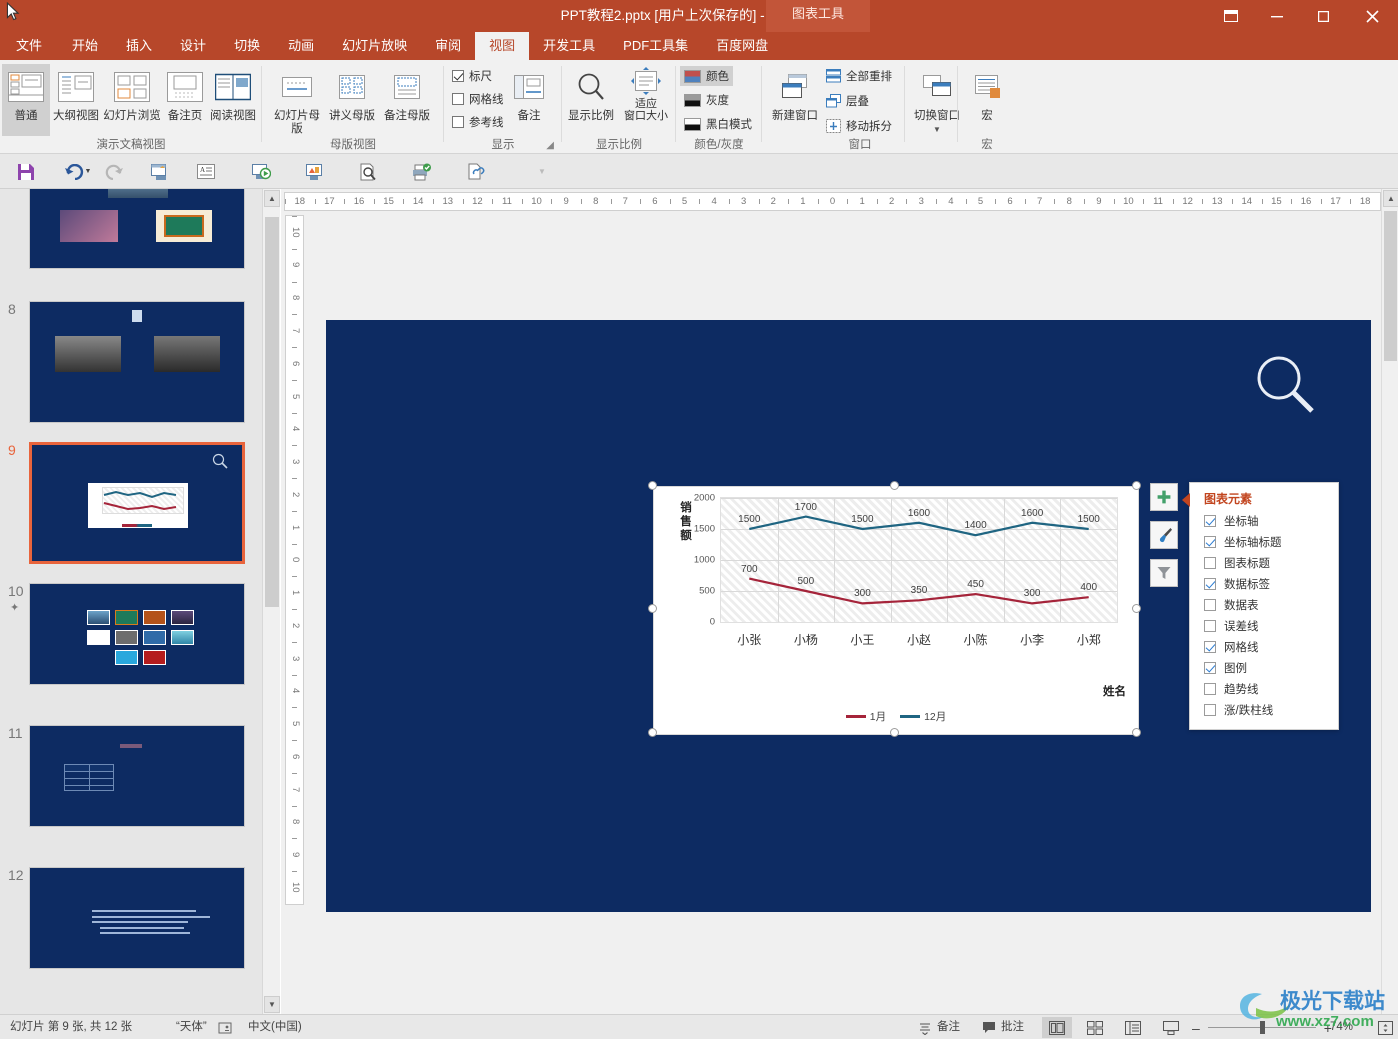  What do you see at coordinates (847, 101) in the screenshot?
I see `ribbon-button-cascade: 层叠` at bounding box center [847, 101].